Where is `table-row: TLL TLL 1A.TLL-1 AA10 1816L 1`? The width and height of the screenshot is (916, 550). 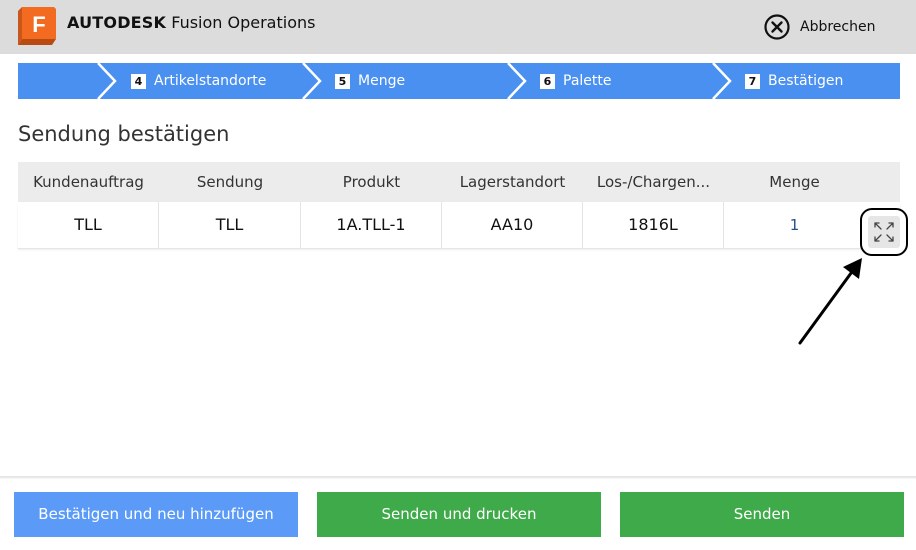 table-row: TLL TLL 1A.TLL-1 AA10 1816L 1 is located at coordinates (459, 225).